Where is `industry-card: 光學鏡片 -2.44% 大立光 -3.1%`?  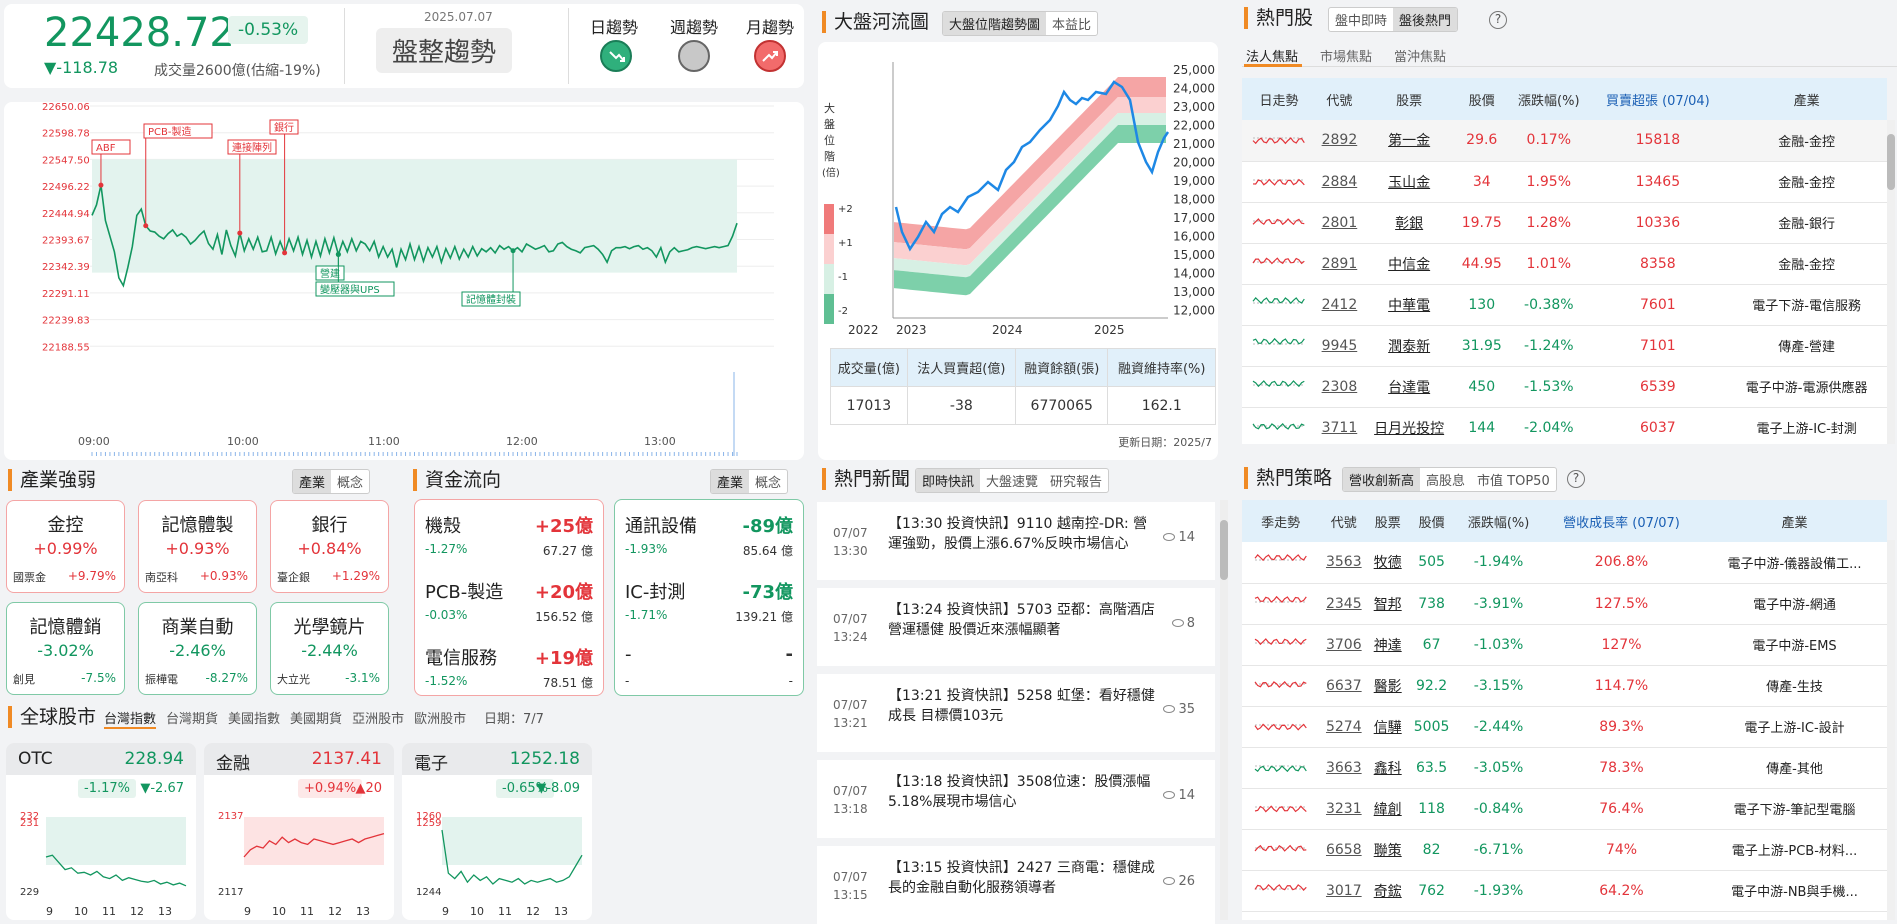
industry-card: 光學鏡片 -2.44% 大立光 -3.1% is located at coordinates (329, 648).